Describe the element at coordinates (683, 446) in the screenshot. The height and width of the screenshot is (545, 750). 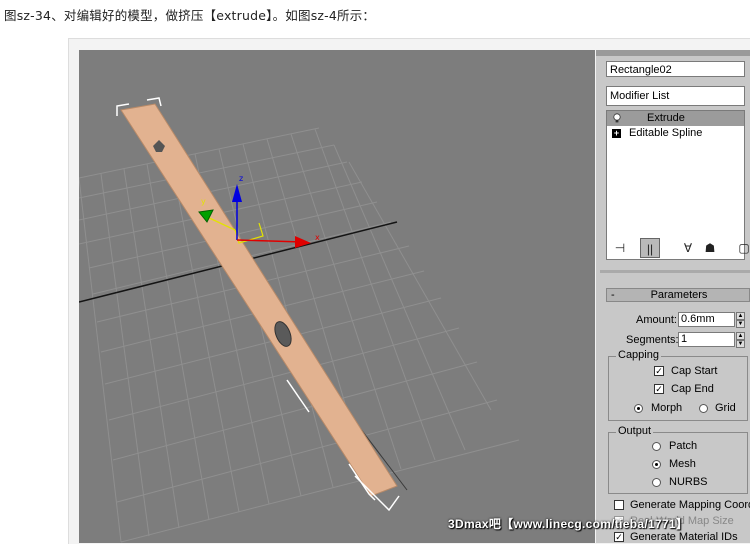
I see `patch-label: Patch` at that location.